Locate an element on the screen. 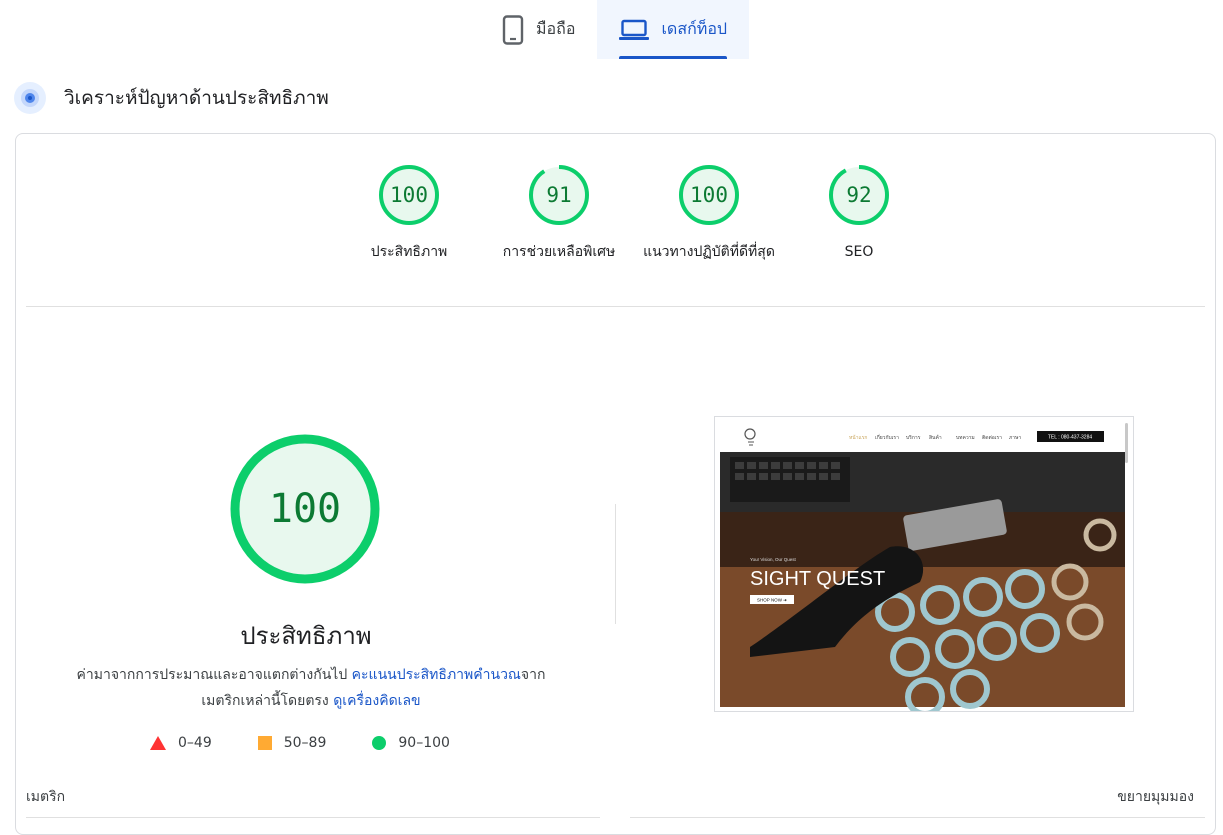  screenshot-nav-articles: บทความ is located at coordinates (965, 438).